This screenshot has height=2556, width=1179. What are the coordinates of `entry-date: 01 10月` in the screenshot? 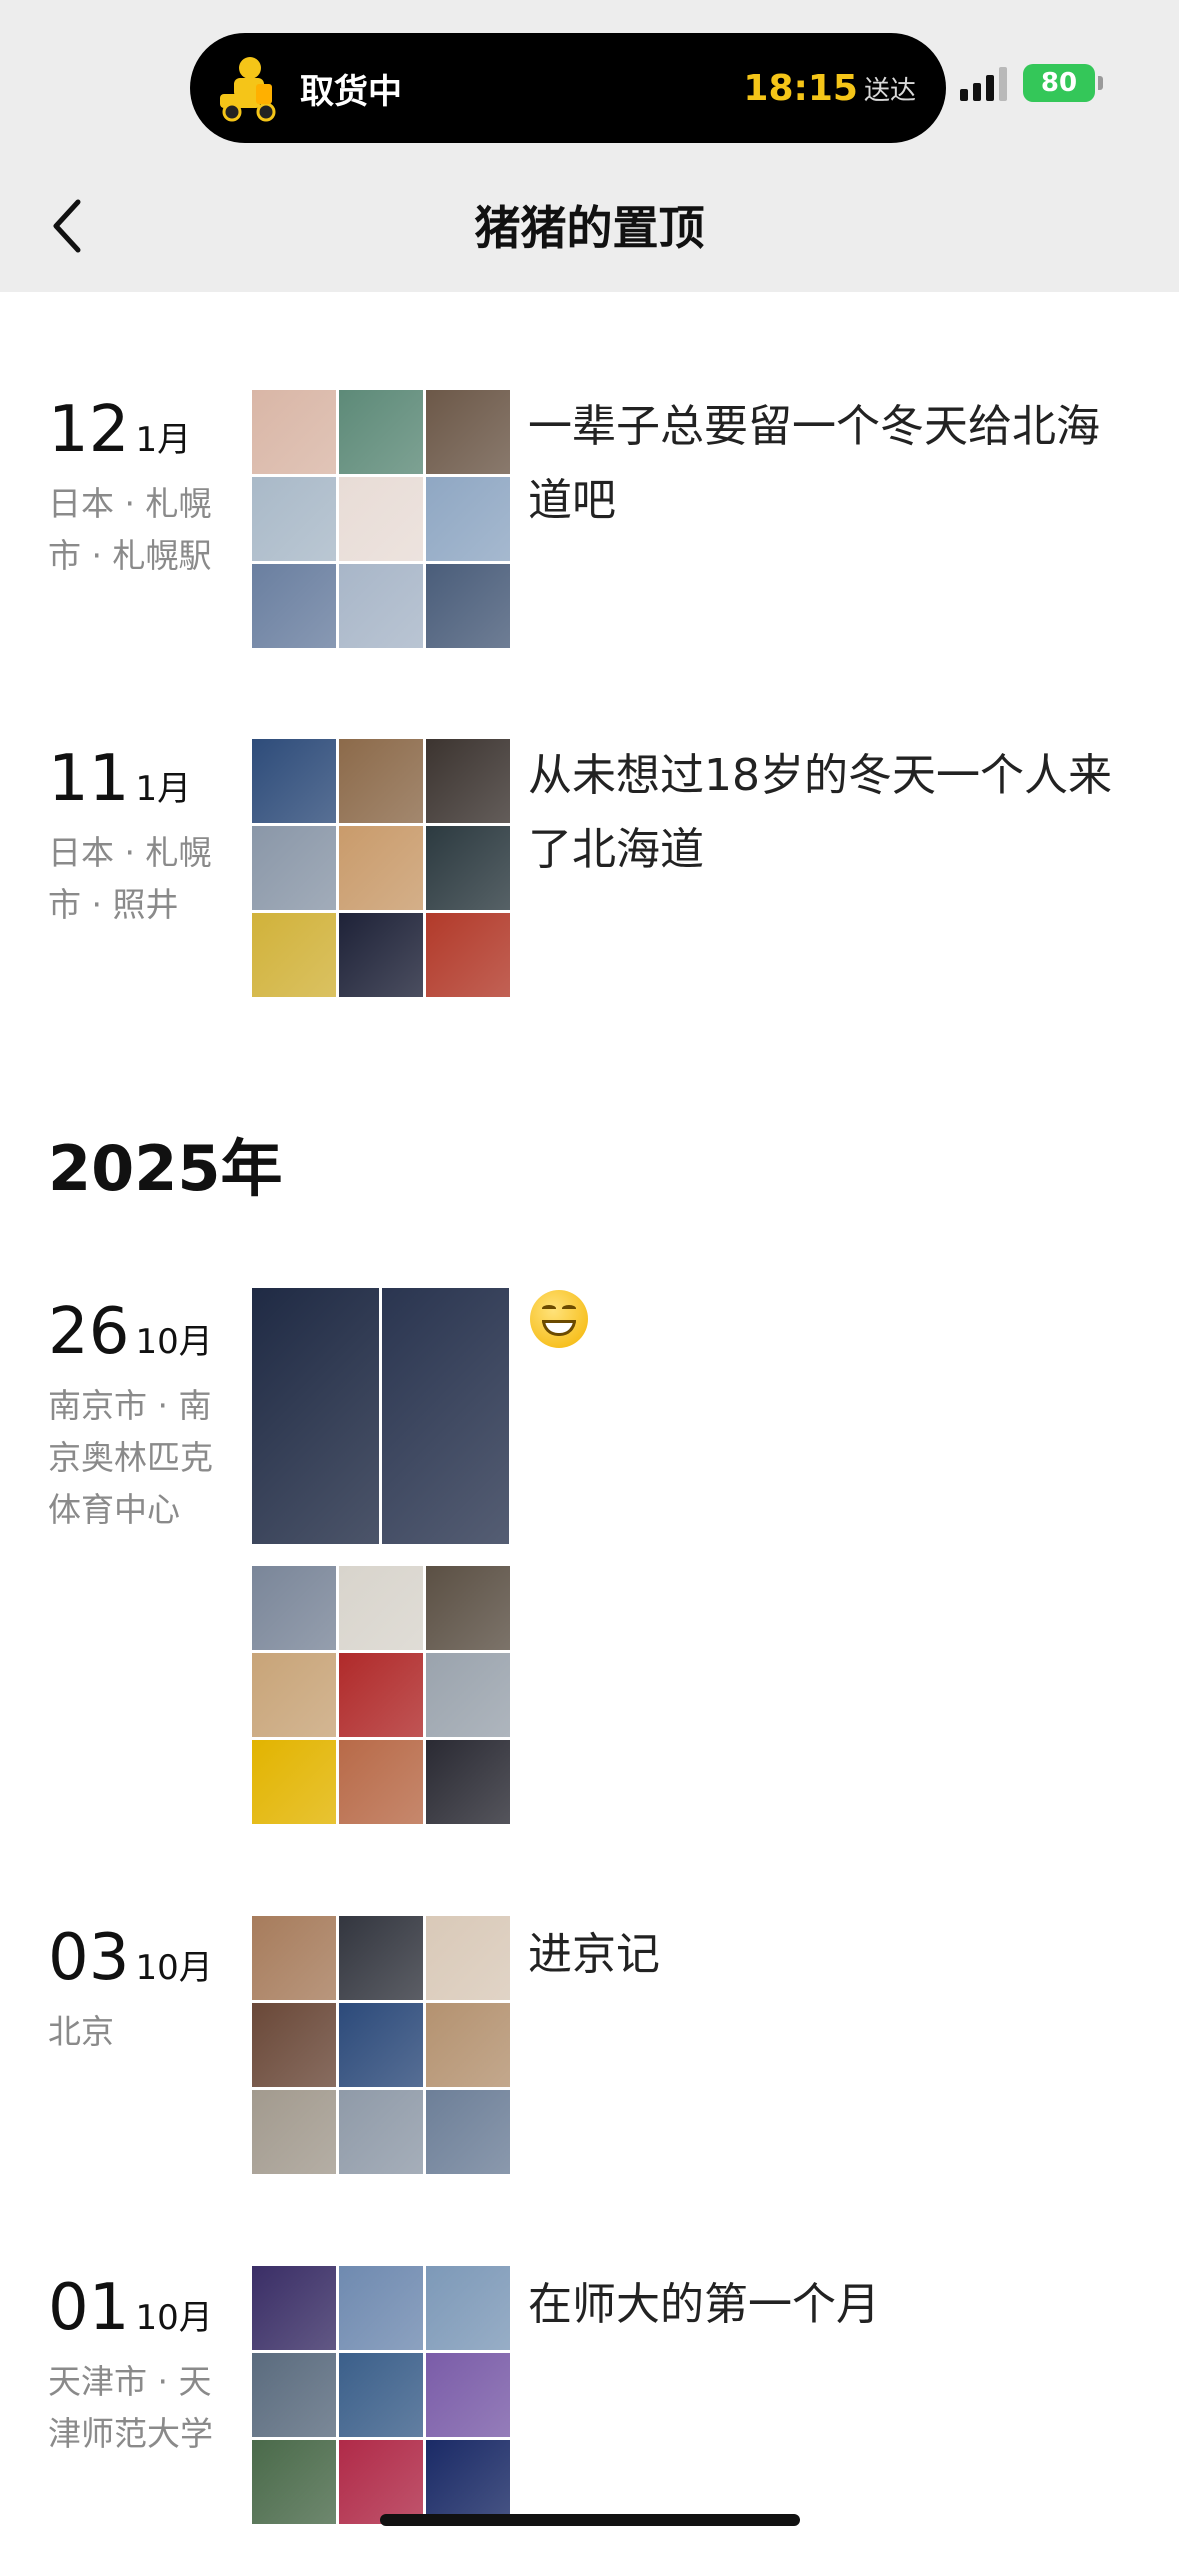 It's located at (130, 2308).